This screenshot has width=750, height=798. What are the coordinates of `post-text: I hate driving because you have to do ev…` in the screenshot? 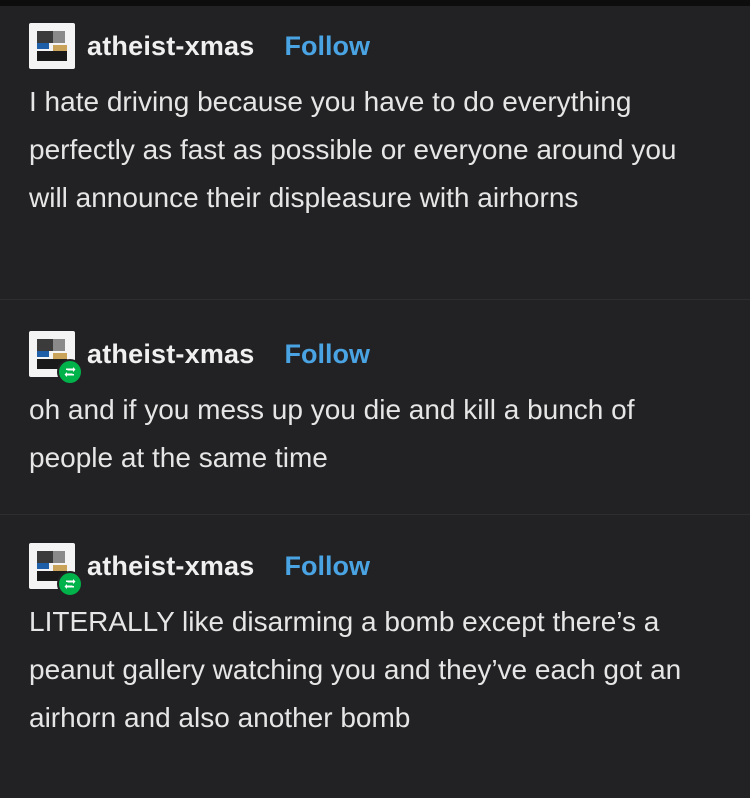 It's located at (353, 149).